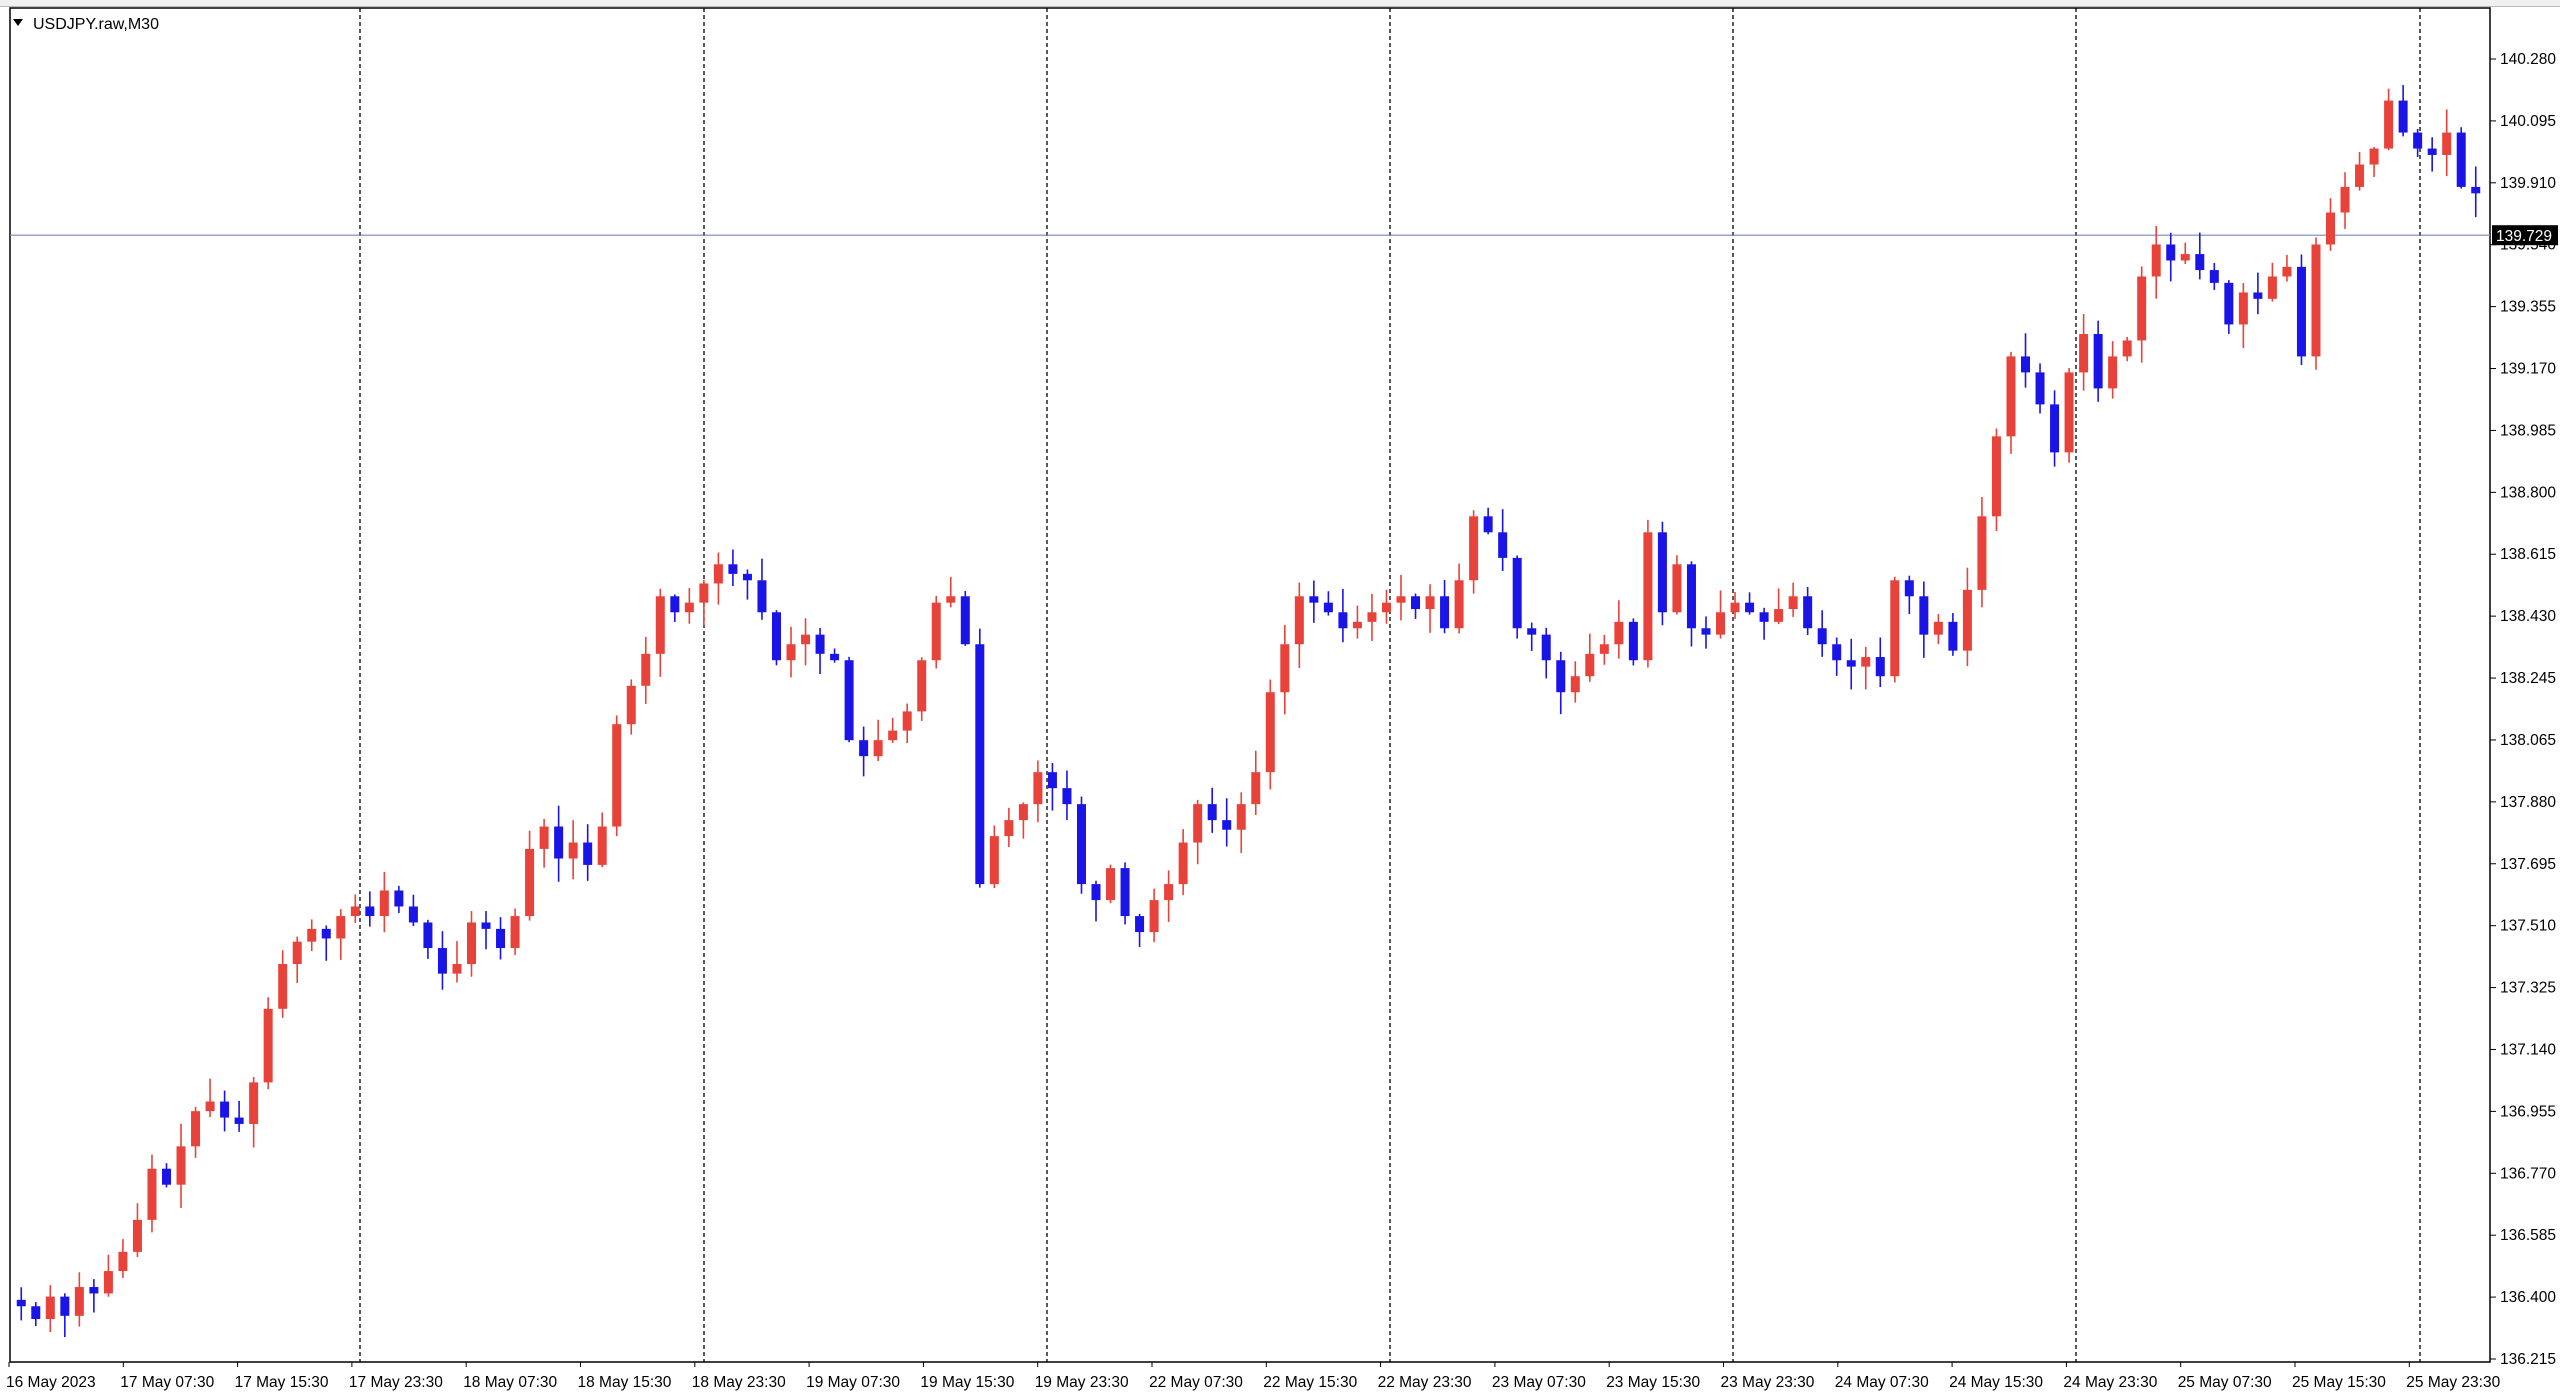 The image size is (2560, 1400). Describe the element at coordinates (86, 24) in the screenshot. I see `symbol-header: USDJPY.raw,M30` at that location.